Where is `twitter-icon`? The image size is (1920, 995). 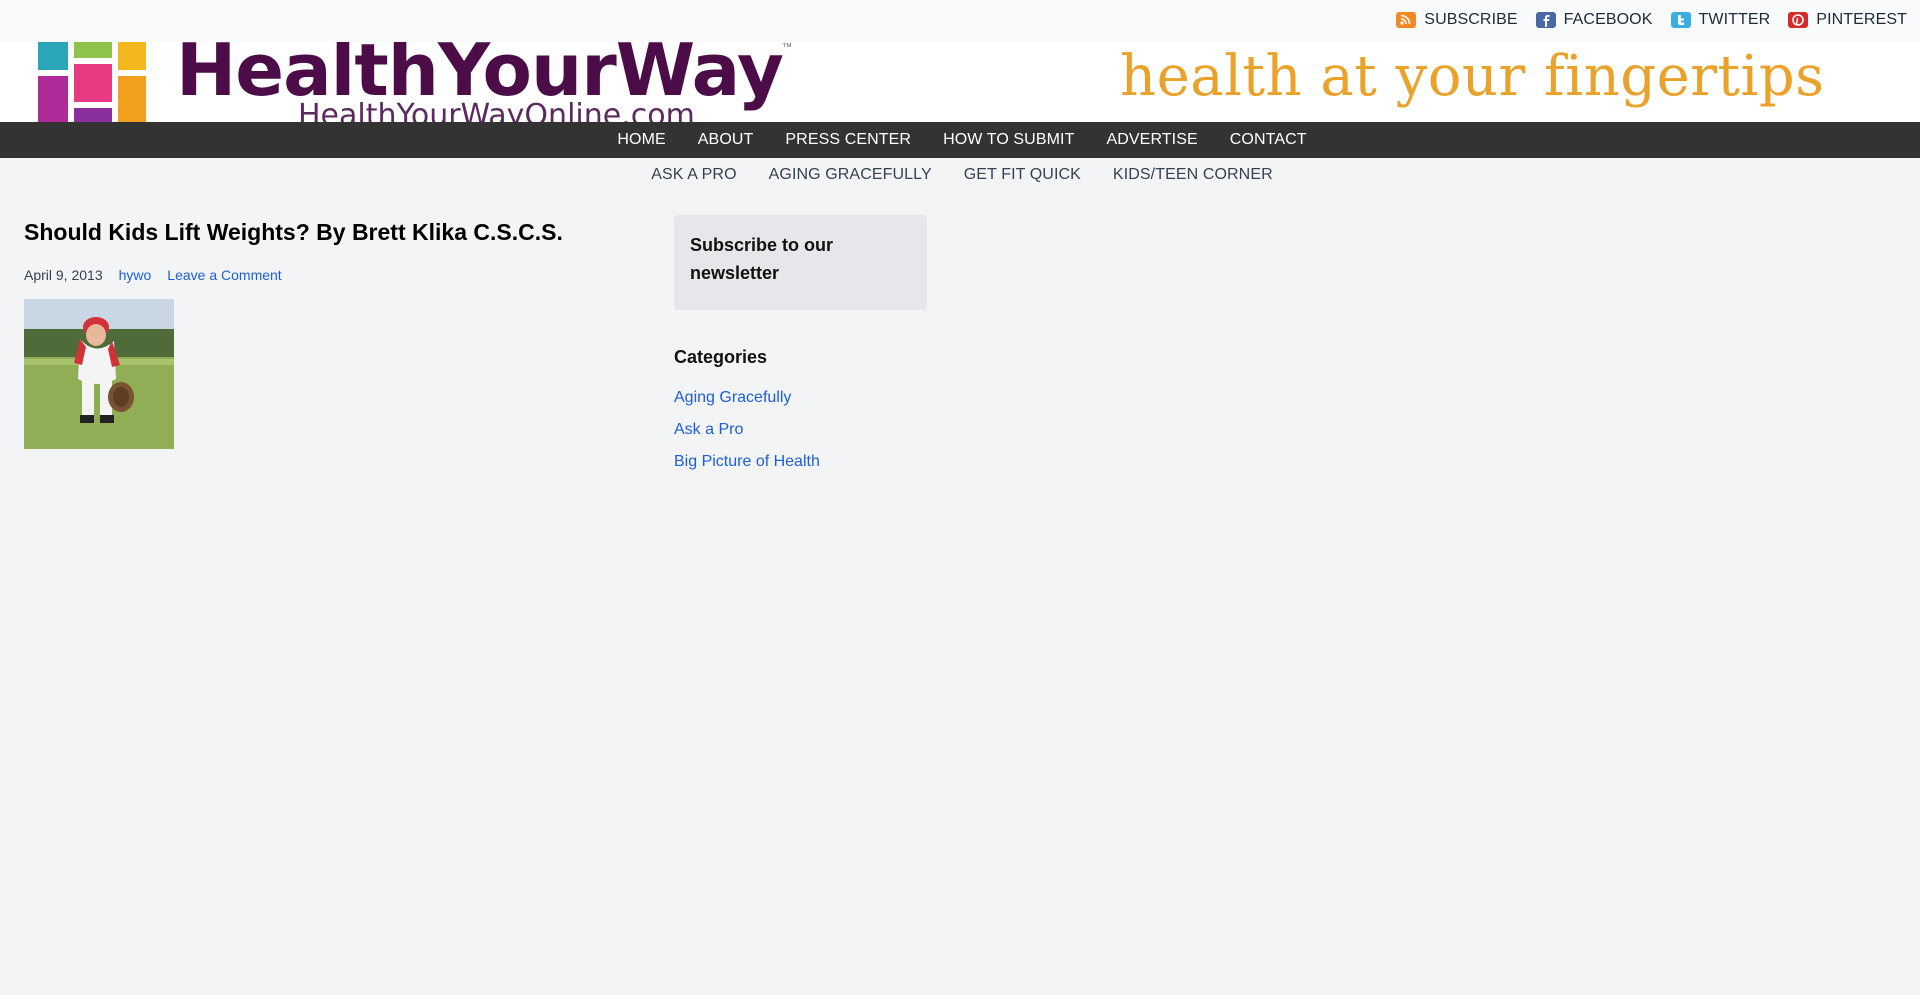 twitter-icon is located at coordinates (1680, 20).